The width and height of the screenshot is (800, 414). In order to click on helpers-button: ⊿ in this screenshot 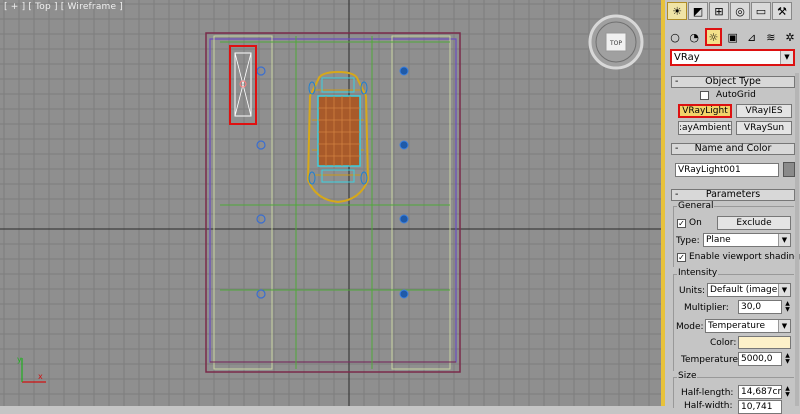, I will do `click(752, 37)`.